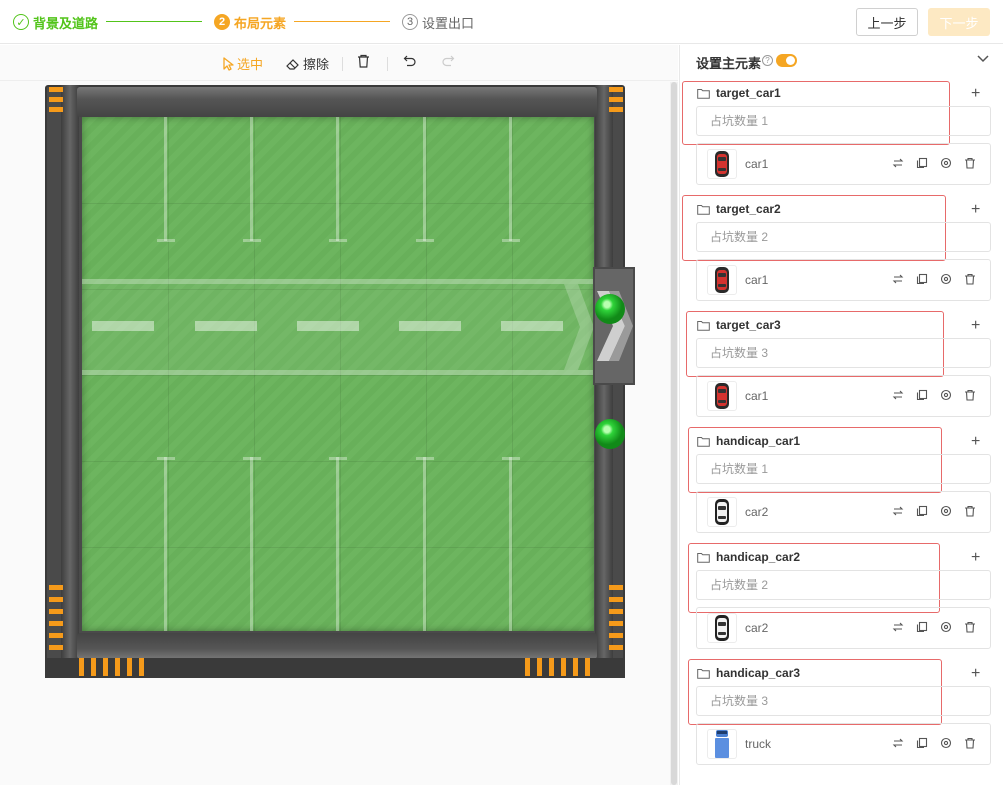 This screenshot has width=1003, height=785. I want to click on group-name: handicap_car1, so click(758, 441).